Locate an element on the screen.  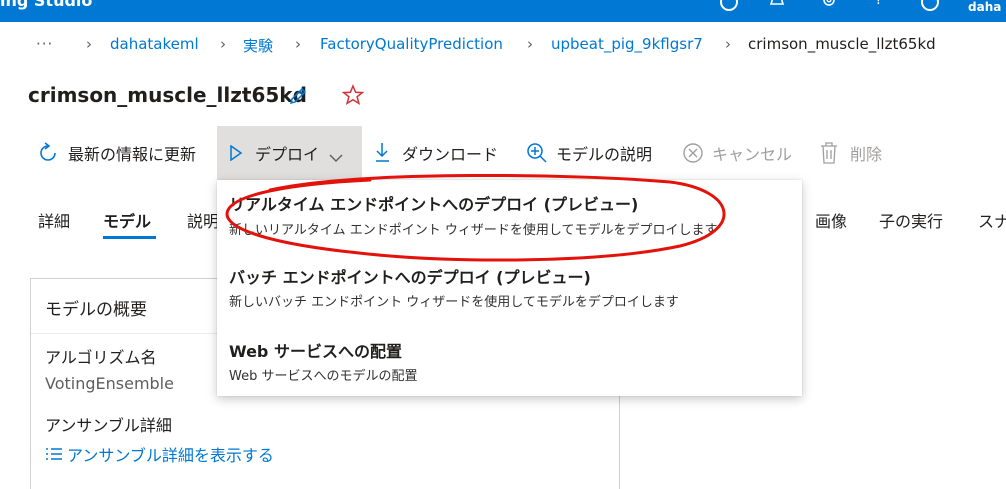
app-title: ing Studio is located at coordinates (46, 5).